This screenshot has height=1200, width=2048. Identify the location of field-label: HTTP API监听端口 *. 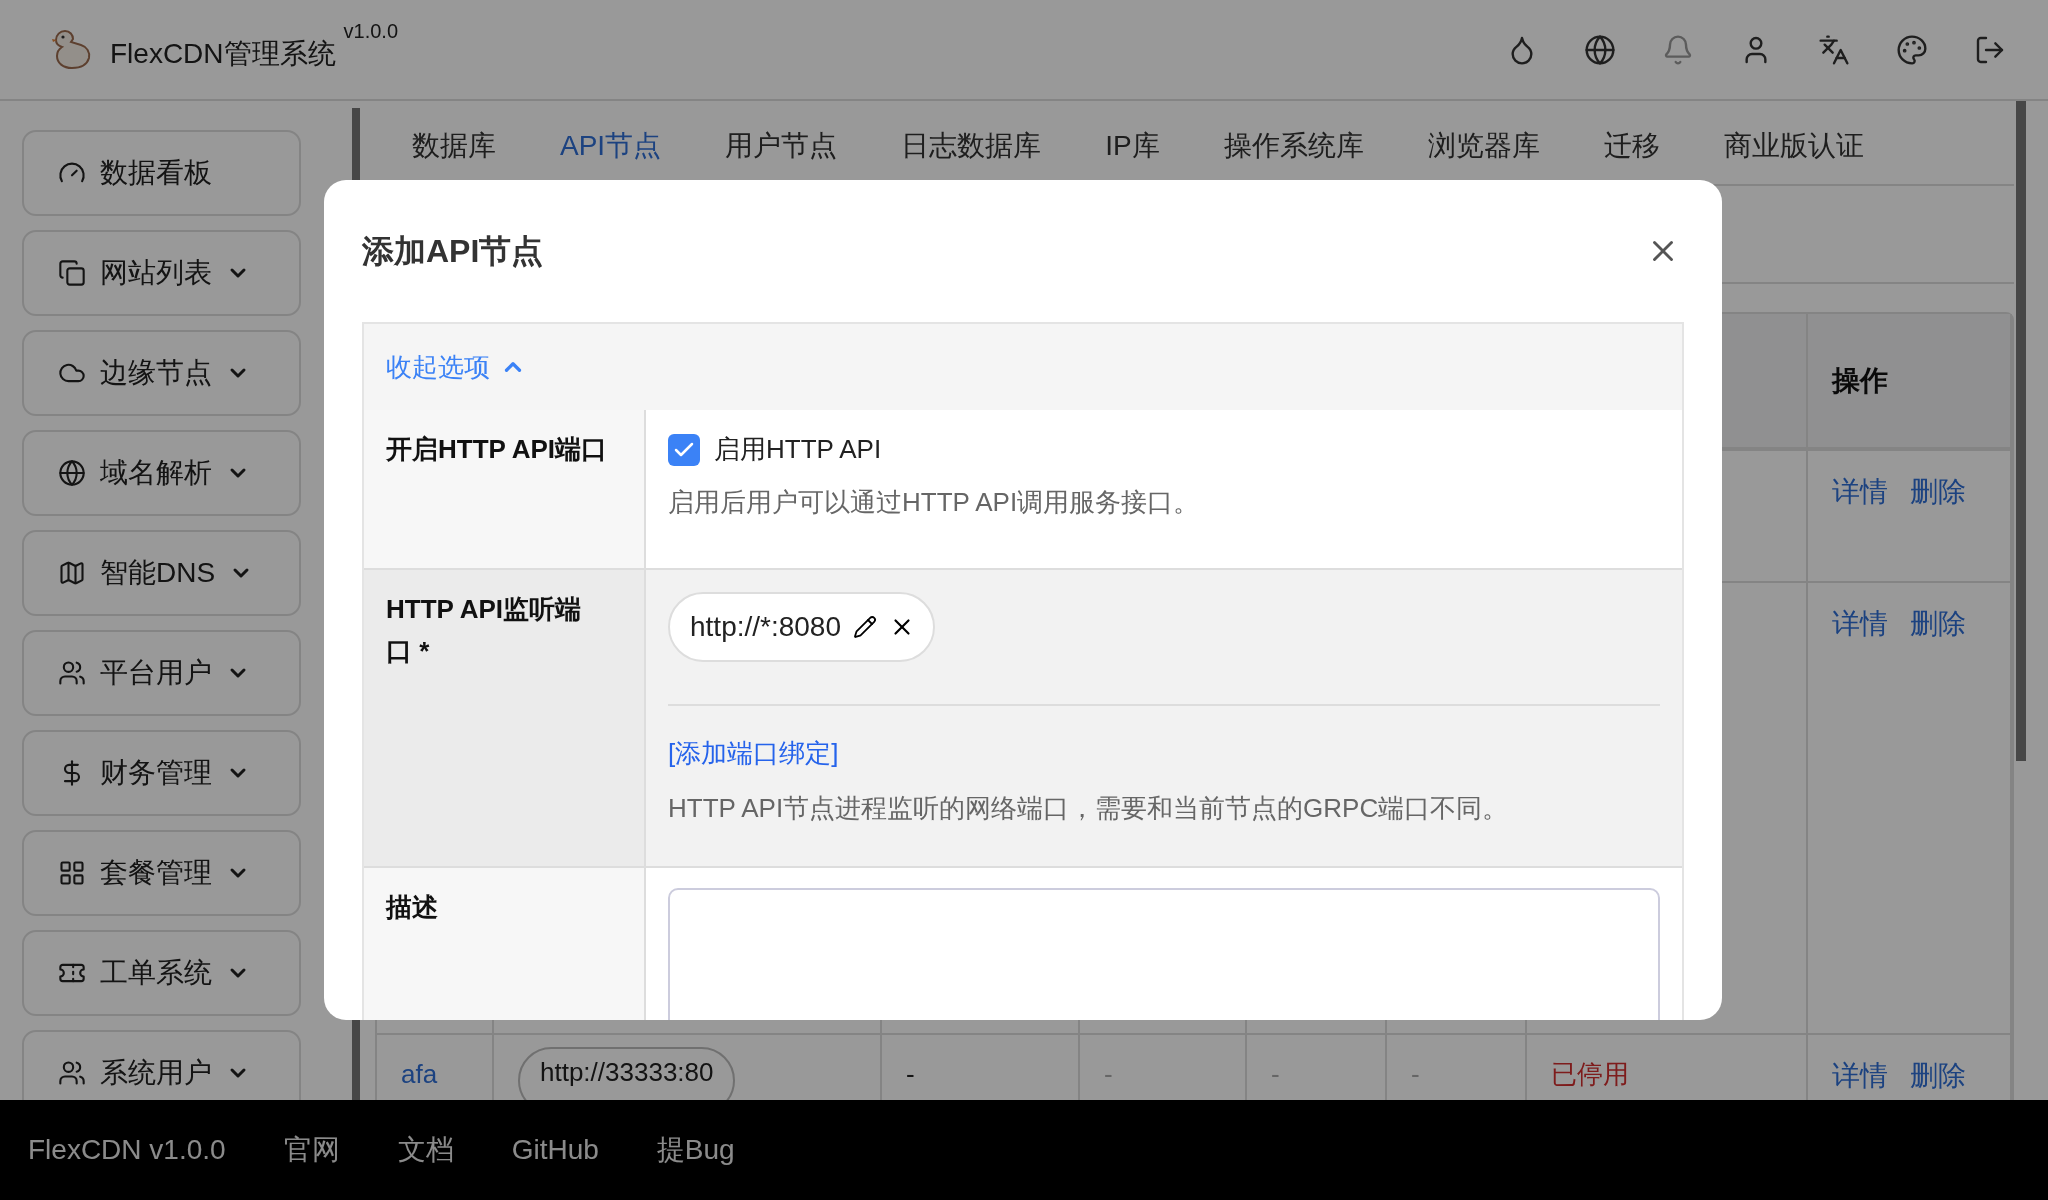
(484, 630).